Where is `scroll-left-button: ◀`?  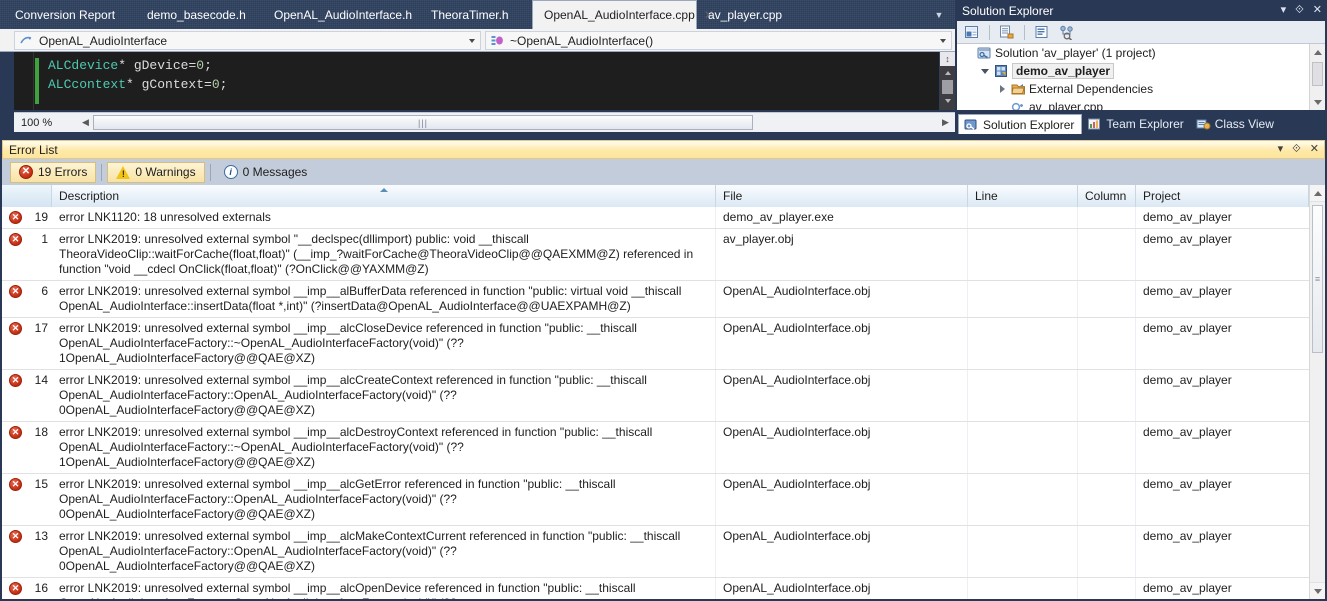
scroll-left-button: ◀ is located at coordinates (85, 122).